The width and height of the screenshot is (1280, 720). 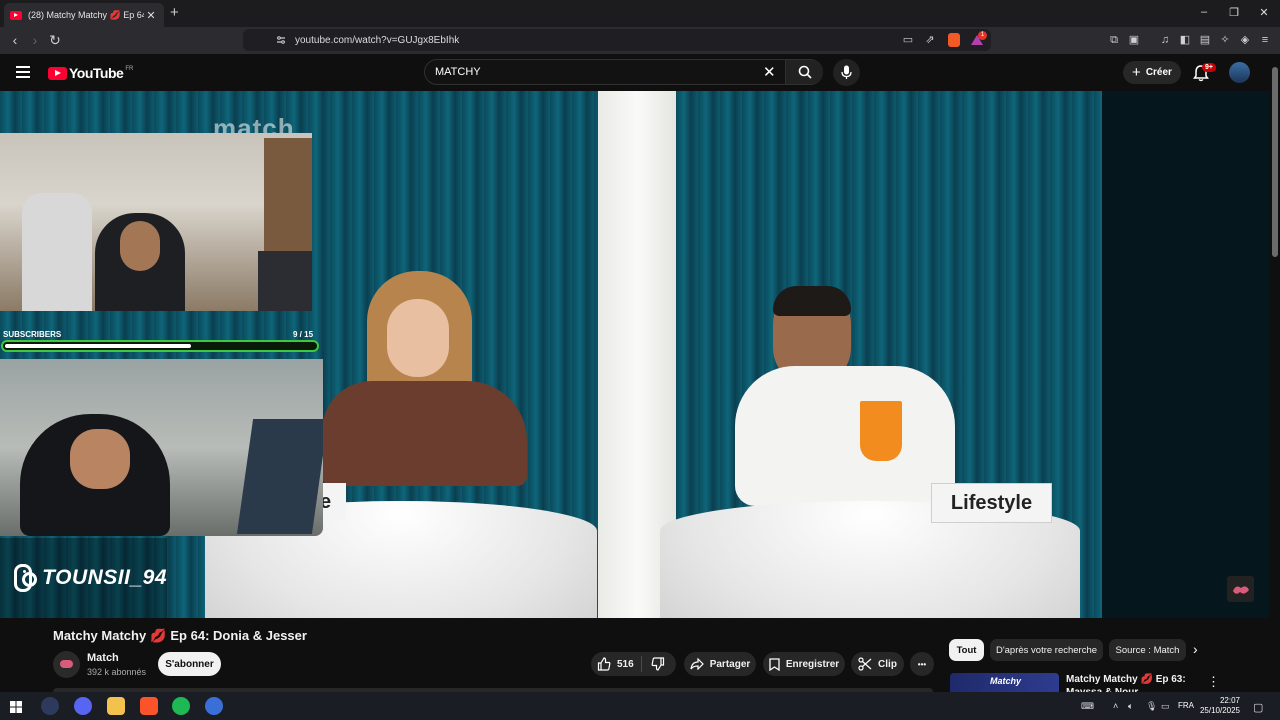 I want to click on browser-tab: (28) Matchy Matchy 💋 Ep 64: D ✕, so click(x=84, y=15).